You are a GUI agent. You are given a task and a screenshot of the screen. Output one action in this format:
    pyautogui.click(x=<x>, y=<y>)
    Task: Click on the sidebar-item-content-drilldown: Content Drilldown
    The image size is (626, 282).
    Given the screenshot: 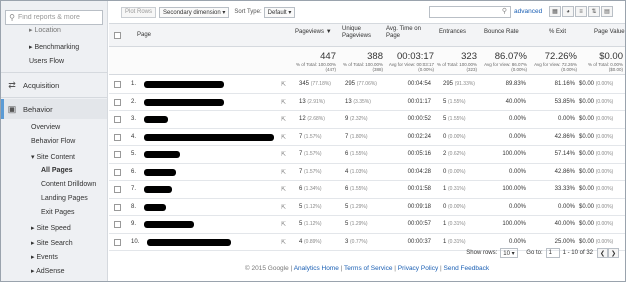 What is the action you would take?
    pyautogui.click(x=68, y=184)
    